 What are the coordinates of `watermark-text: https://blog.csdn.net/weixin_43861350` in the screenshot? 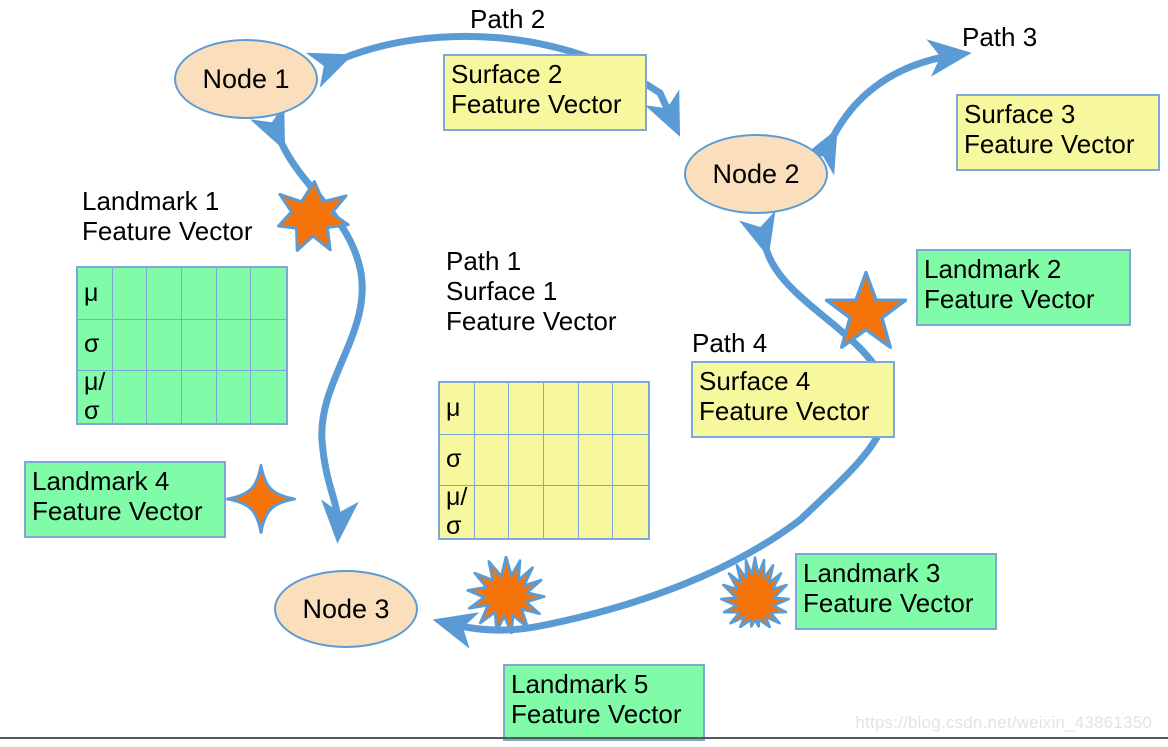 It's located at (1003, 722).